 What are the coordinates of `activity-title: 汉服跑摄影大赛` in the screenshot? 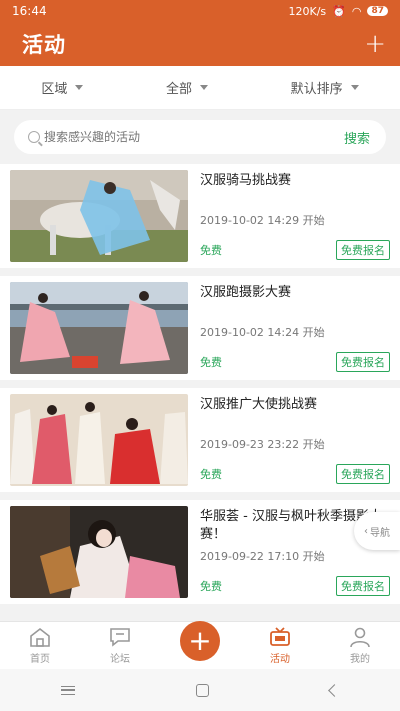 It's located at (246, 292).